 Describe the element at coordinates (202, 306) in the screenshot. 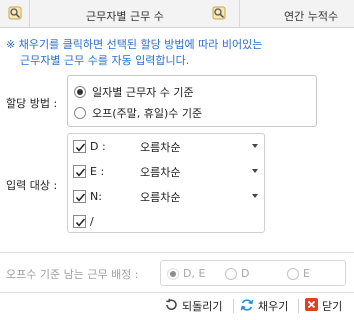

I see `undo-button-label: 되돌리기` at that location.